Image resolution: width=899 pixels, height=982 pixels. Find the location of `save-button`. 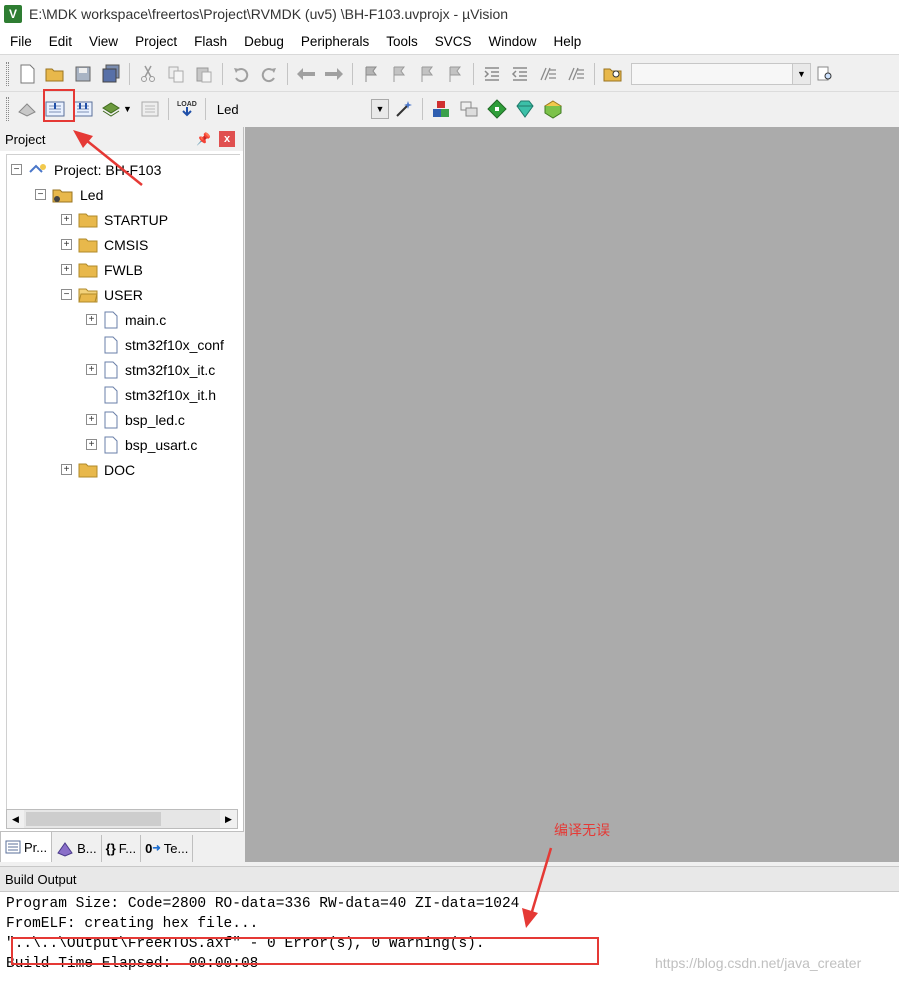

save-button is located at coordinates (83, 74).